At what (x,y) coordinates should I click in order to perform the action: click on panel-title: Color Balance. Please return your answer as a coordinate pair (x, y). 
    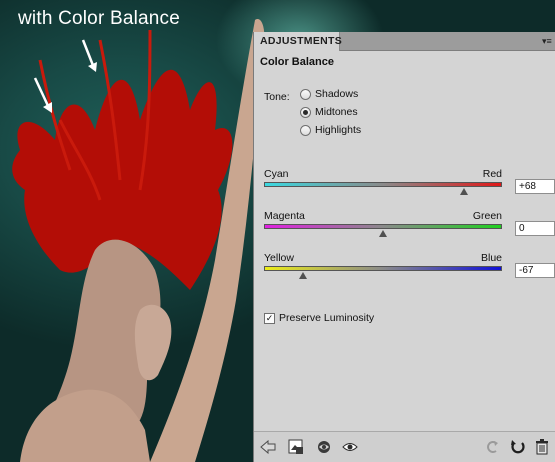
    Looking at the image, I should click on (297, 62).